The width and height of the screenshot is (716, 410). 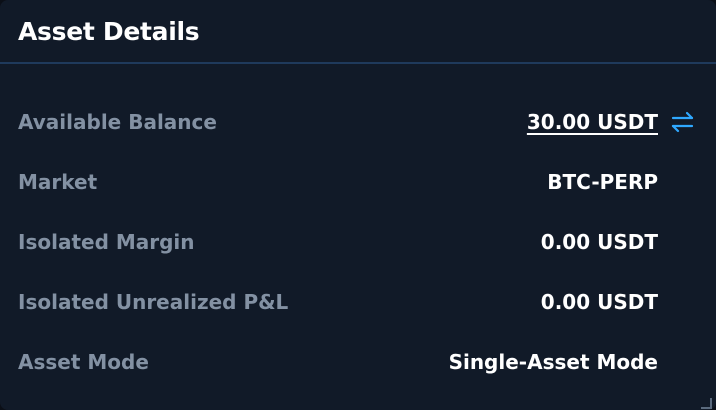 What do you see at coordinates (153, 302) in the screenshot?
I see `isolated-unrealized-pnl-label: Isolated Unrealized P&L` at bounding box center [153, 302].